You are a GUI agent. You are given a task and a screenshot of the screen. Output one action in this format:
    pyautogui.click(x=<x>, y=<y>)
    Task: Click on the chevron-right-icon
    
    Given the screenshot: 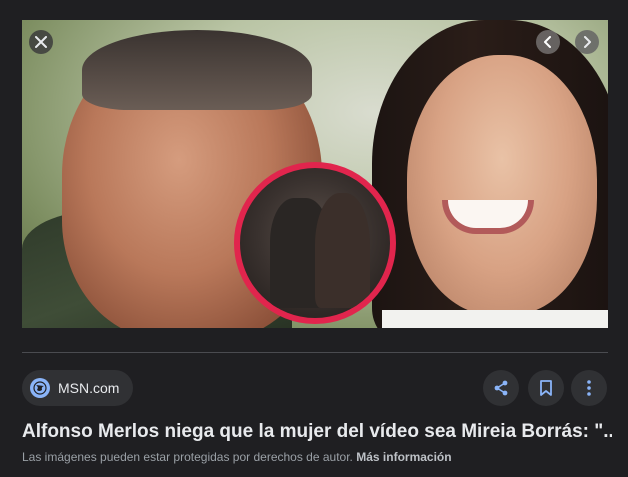 What is the action you would take?
    pyautogui.click(x=587, y=42)
    